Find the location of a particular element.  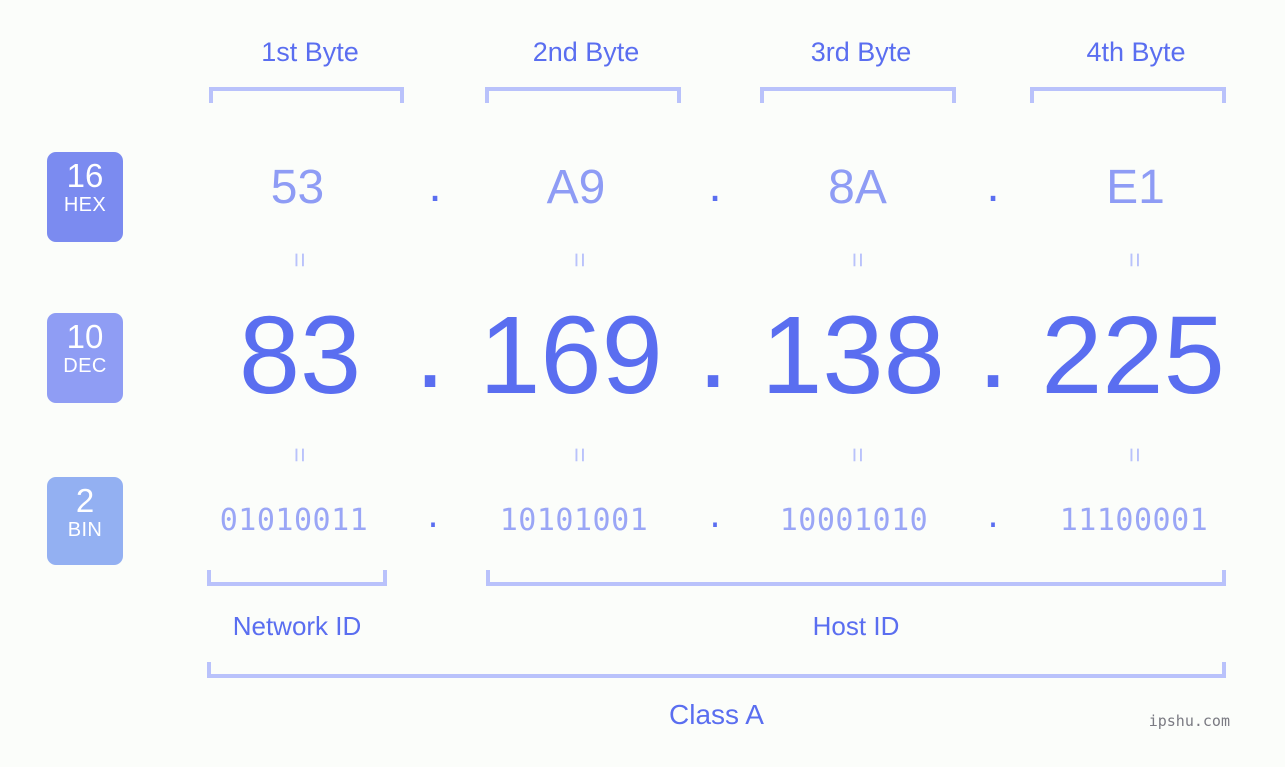

bin-byte-3: 10001010 is located at coordinates (854, 520).